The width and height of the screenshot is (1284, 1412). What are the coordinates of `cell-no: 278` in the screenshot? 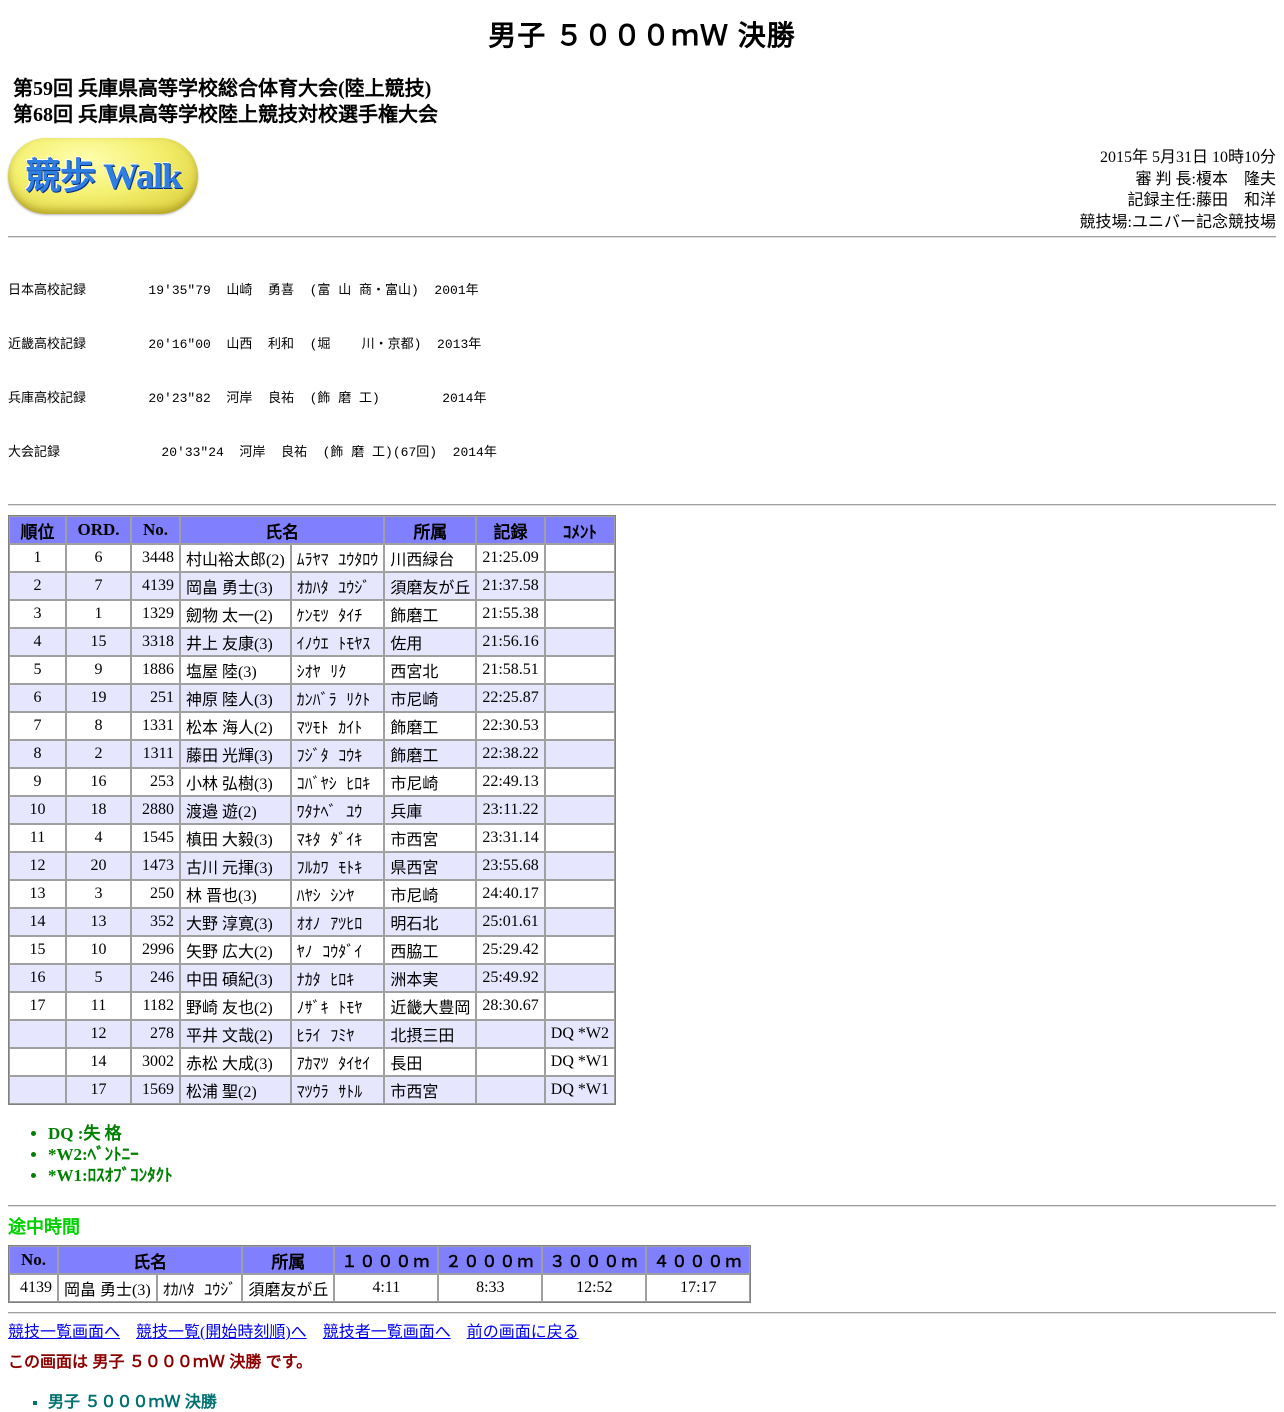 It's located at (155, 1034).